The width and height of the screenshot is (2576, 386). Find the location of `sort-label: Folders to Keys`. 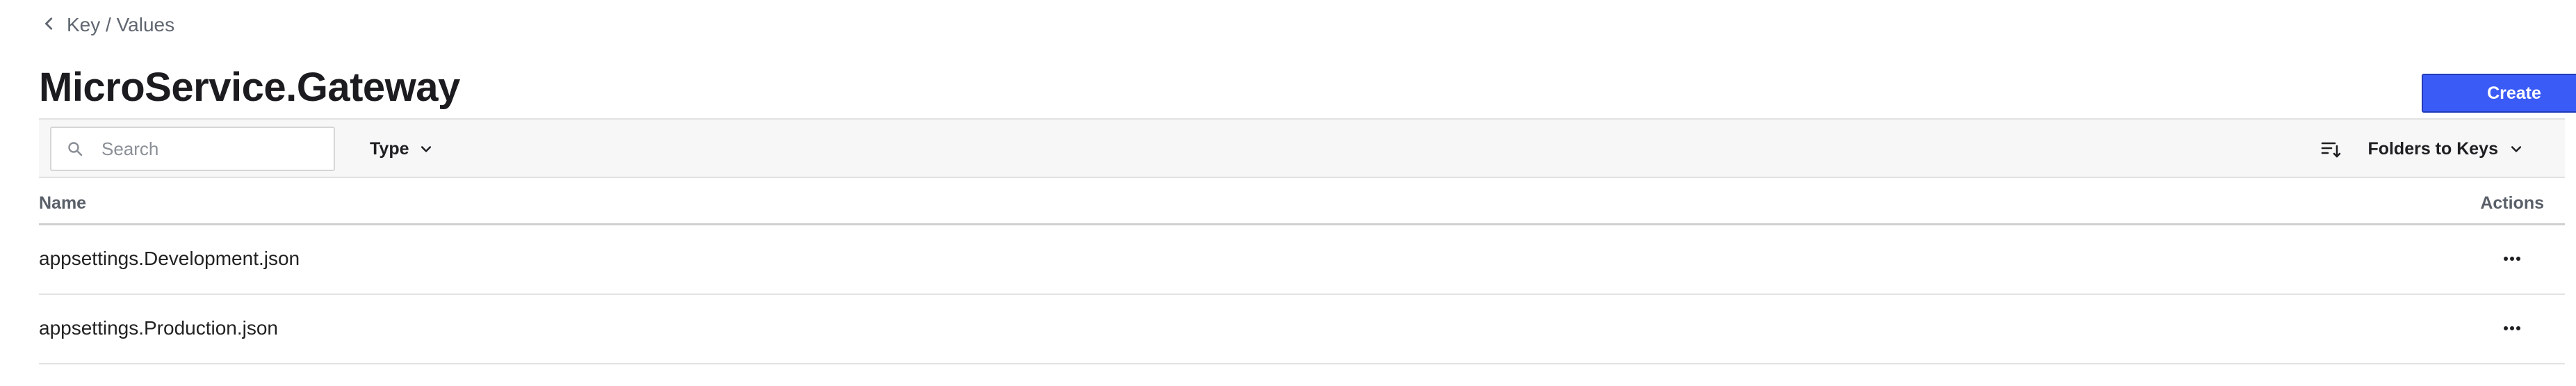

sort-label: Folders to Keys is located at coordinates (2432, 148).